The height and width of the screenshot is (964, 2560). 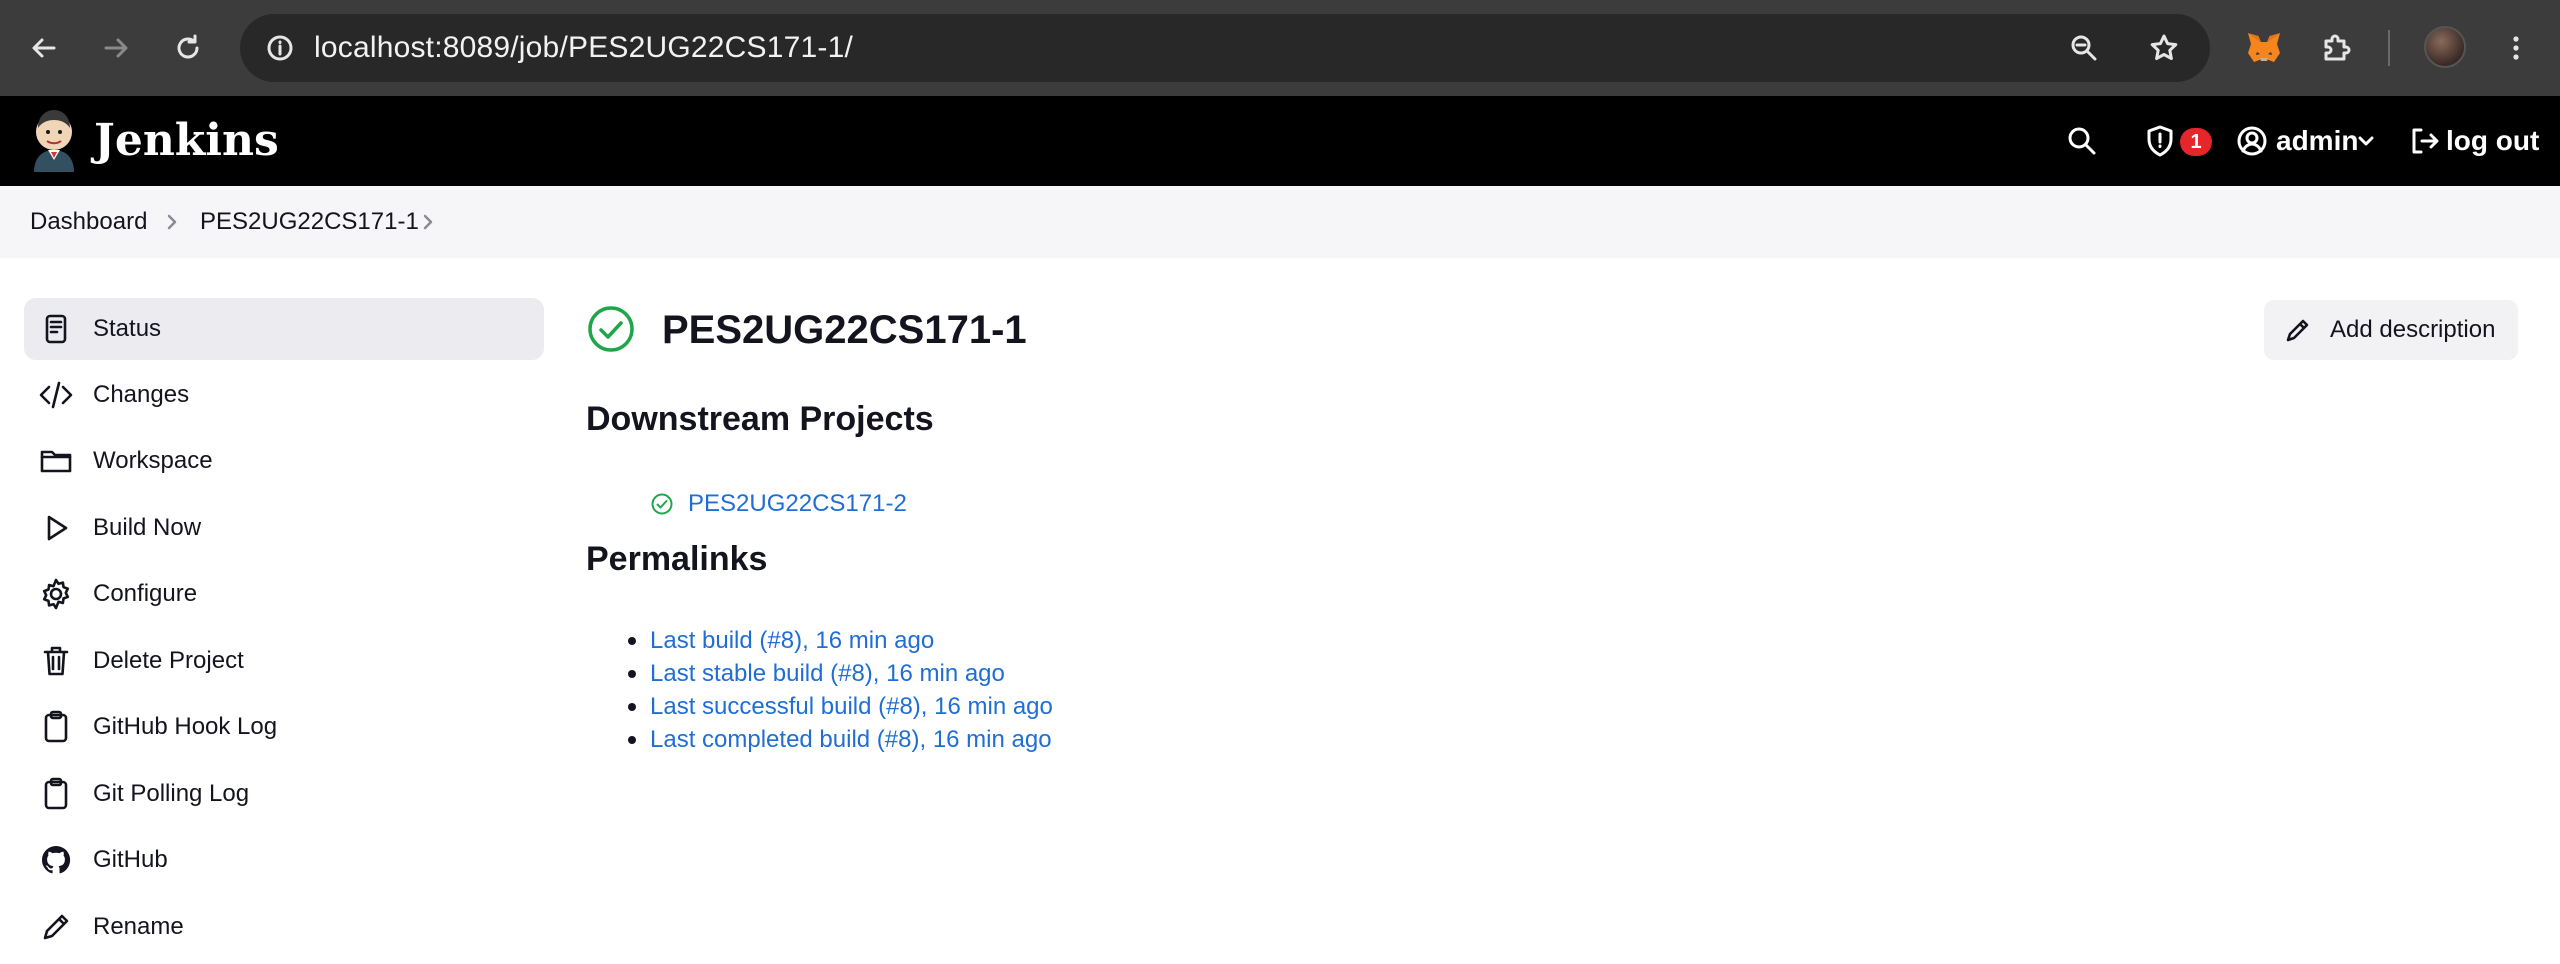 I want to click on browser-menu-button, so click(x=2516, y=48).